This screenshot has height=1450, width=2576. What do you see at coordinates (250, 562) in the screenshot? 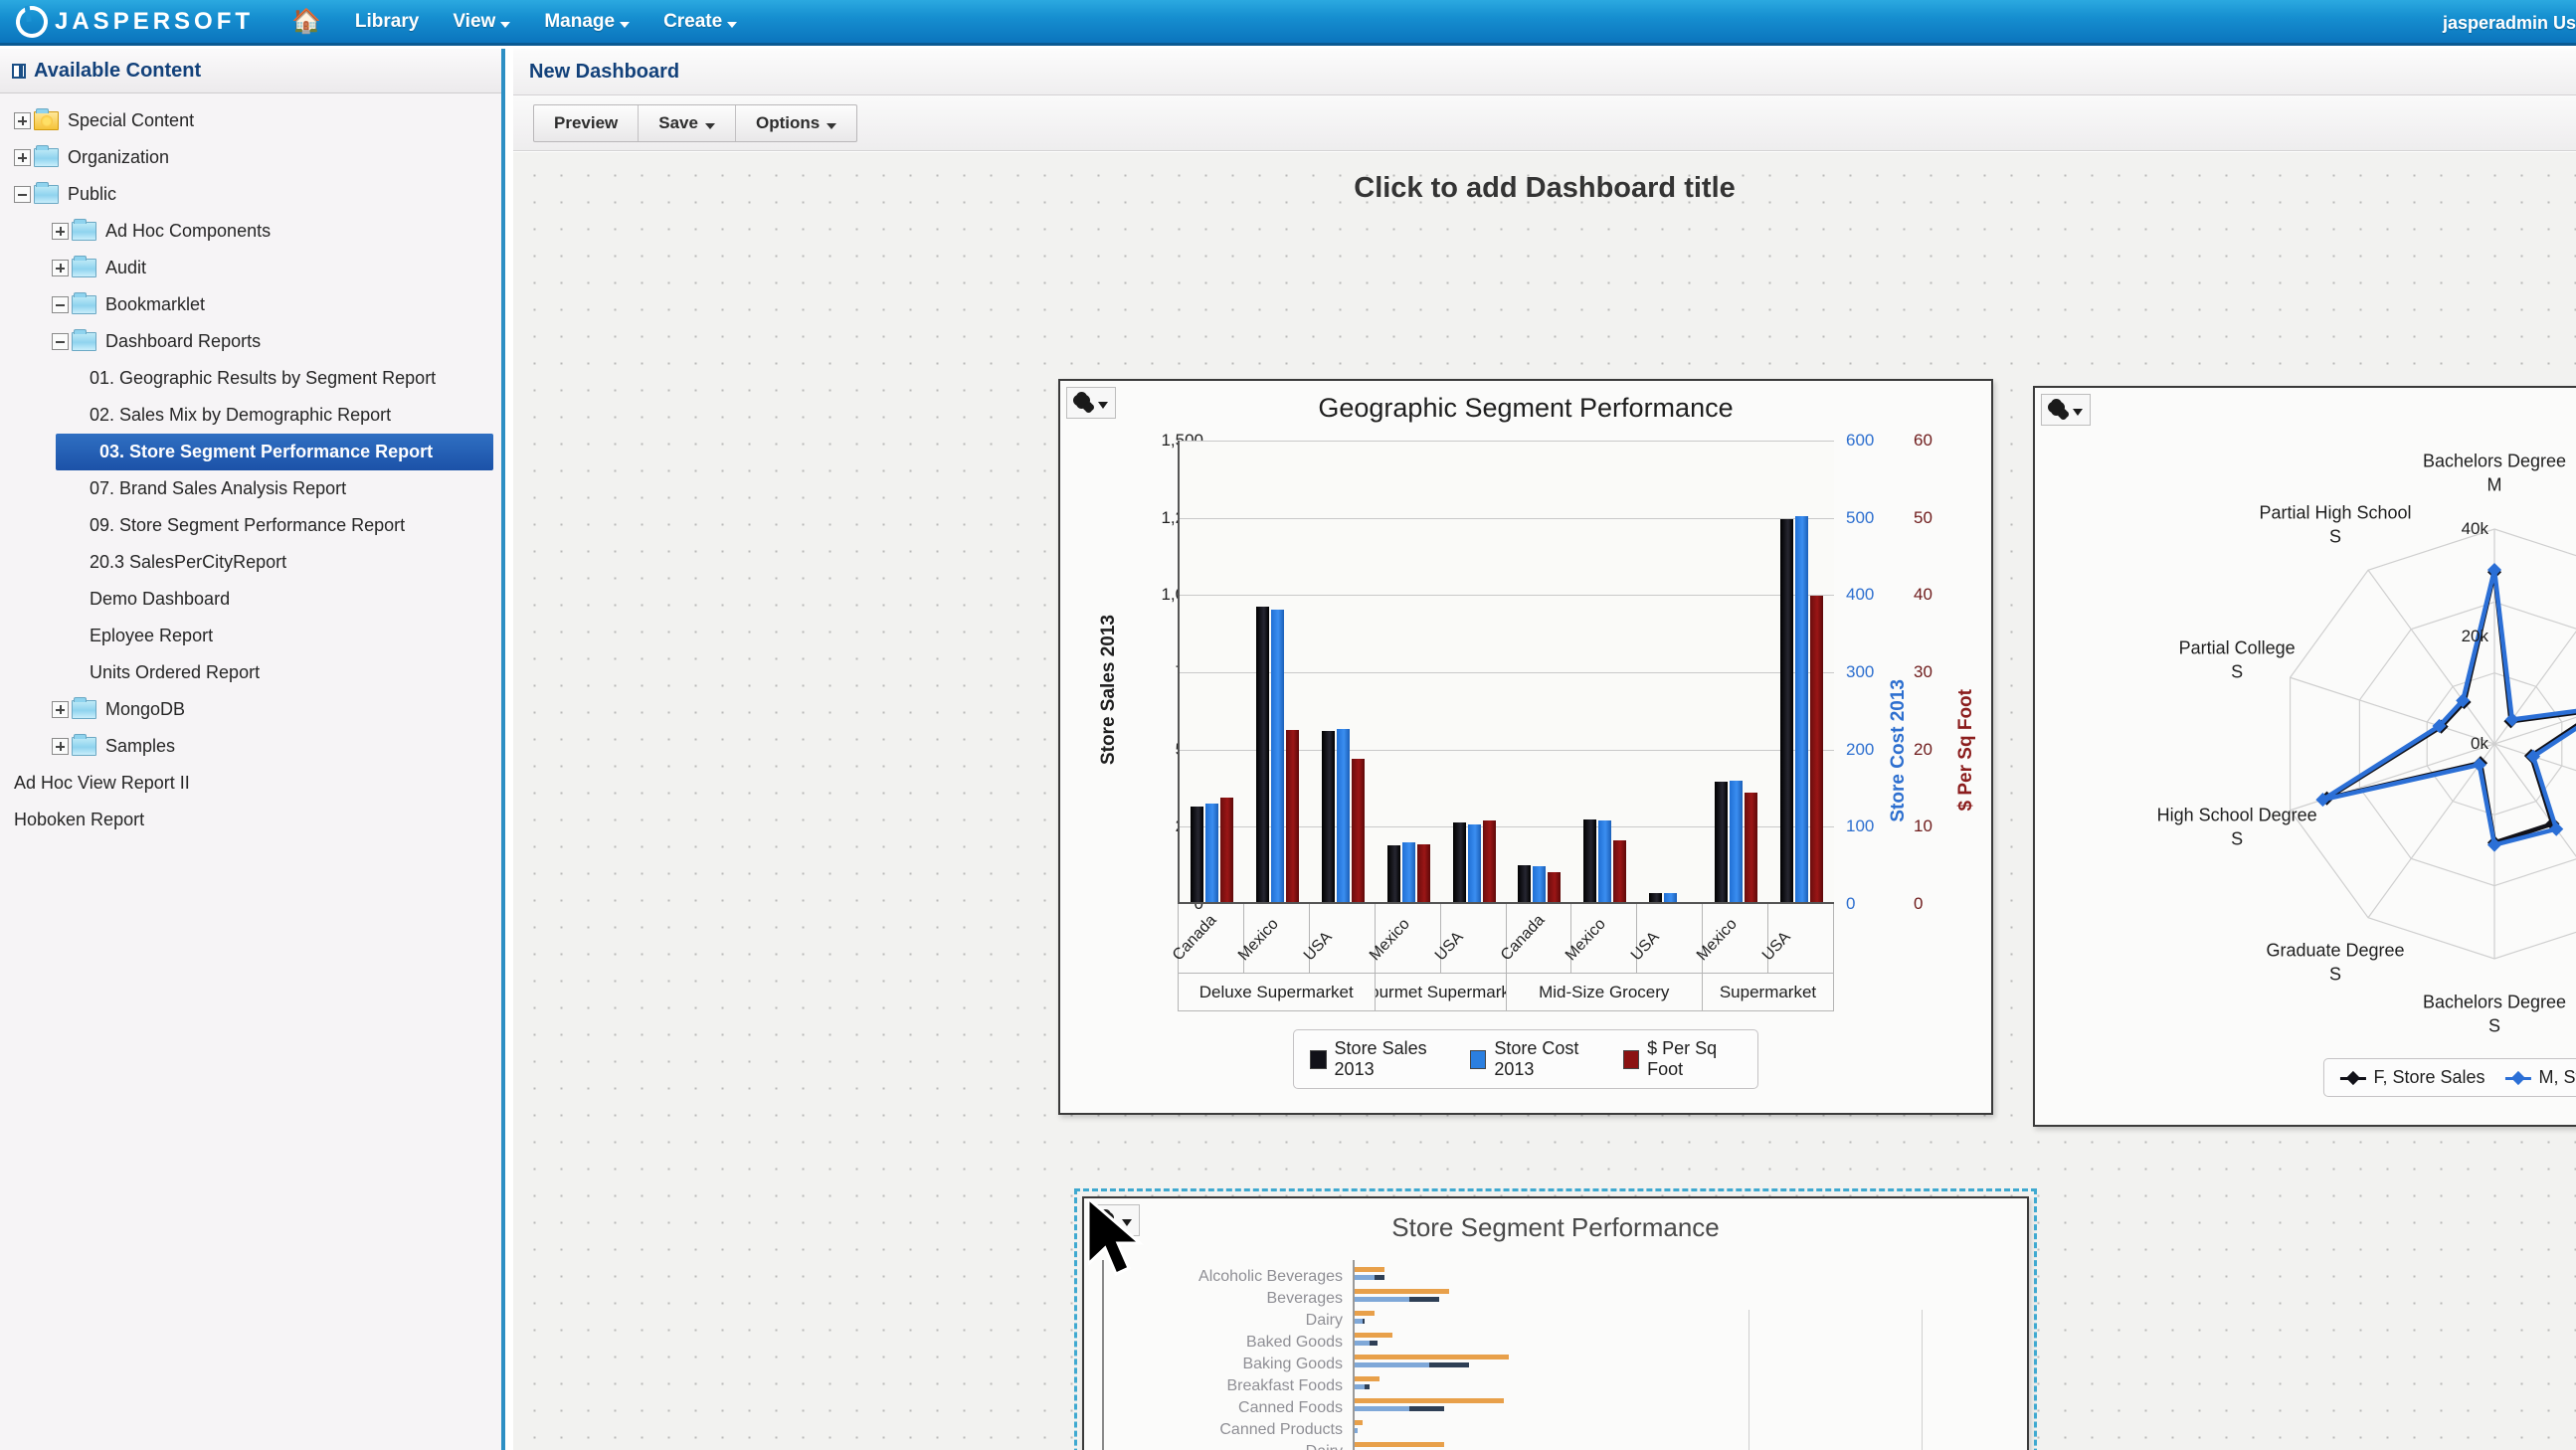
I see `tree-item: 20.3 SalesPerCityReport` at bounding box center [250, 562].